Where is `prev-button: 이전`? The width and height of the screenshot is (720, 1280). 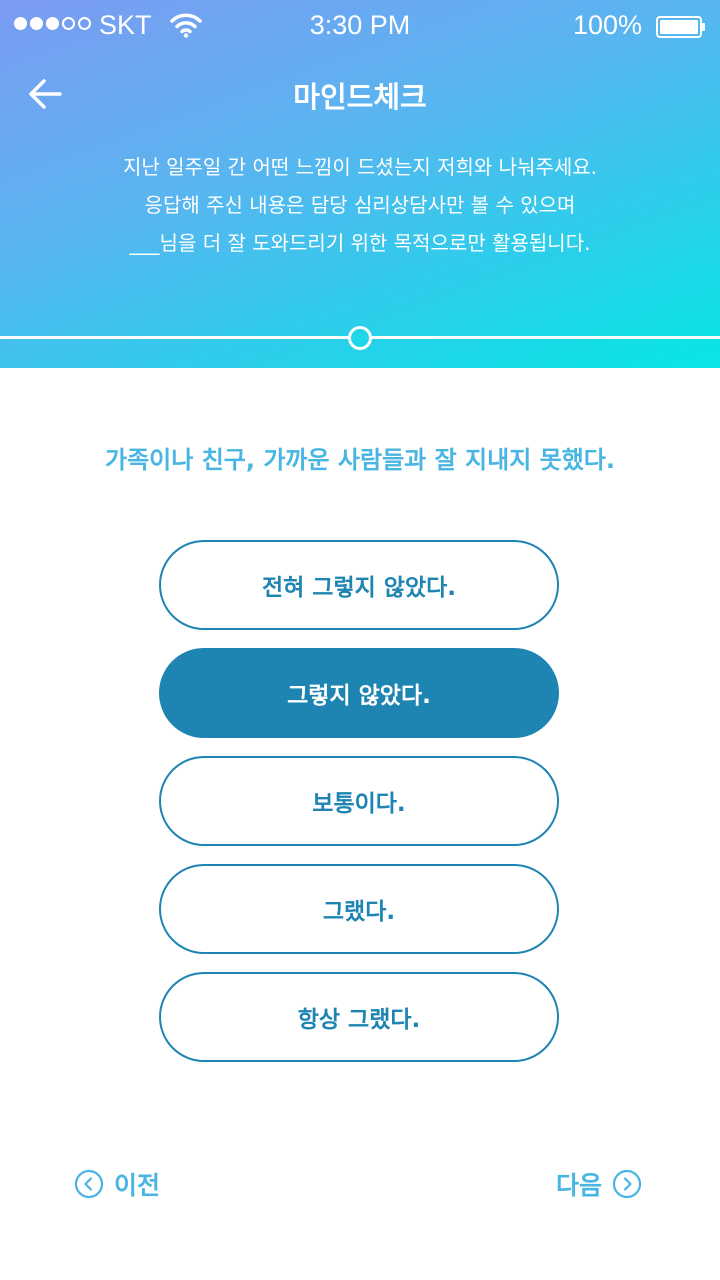 prev-button: 이전 is located at coordinates (117, 1184).